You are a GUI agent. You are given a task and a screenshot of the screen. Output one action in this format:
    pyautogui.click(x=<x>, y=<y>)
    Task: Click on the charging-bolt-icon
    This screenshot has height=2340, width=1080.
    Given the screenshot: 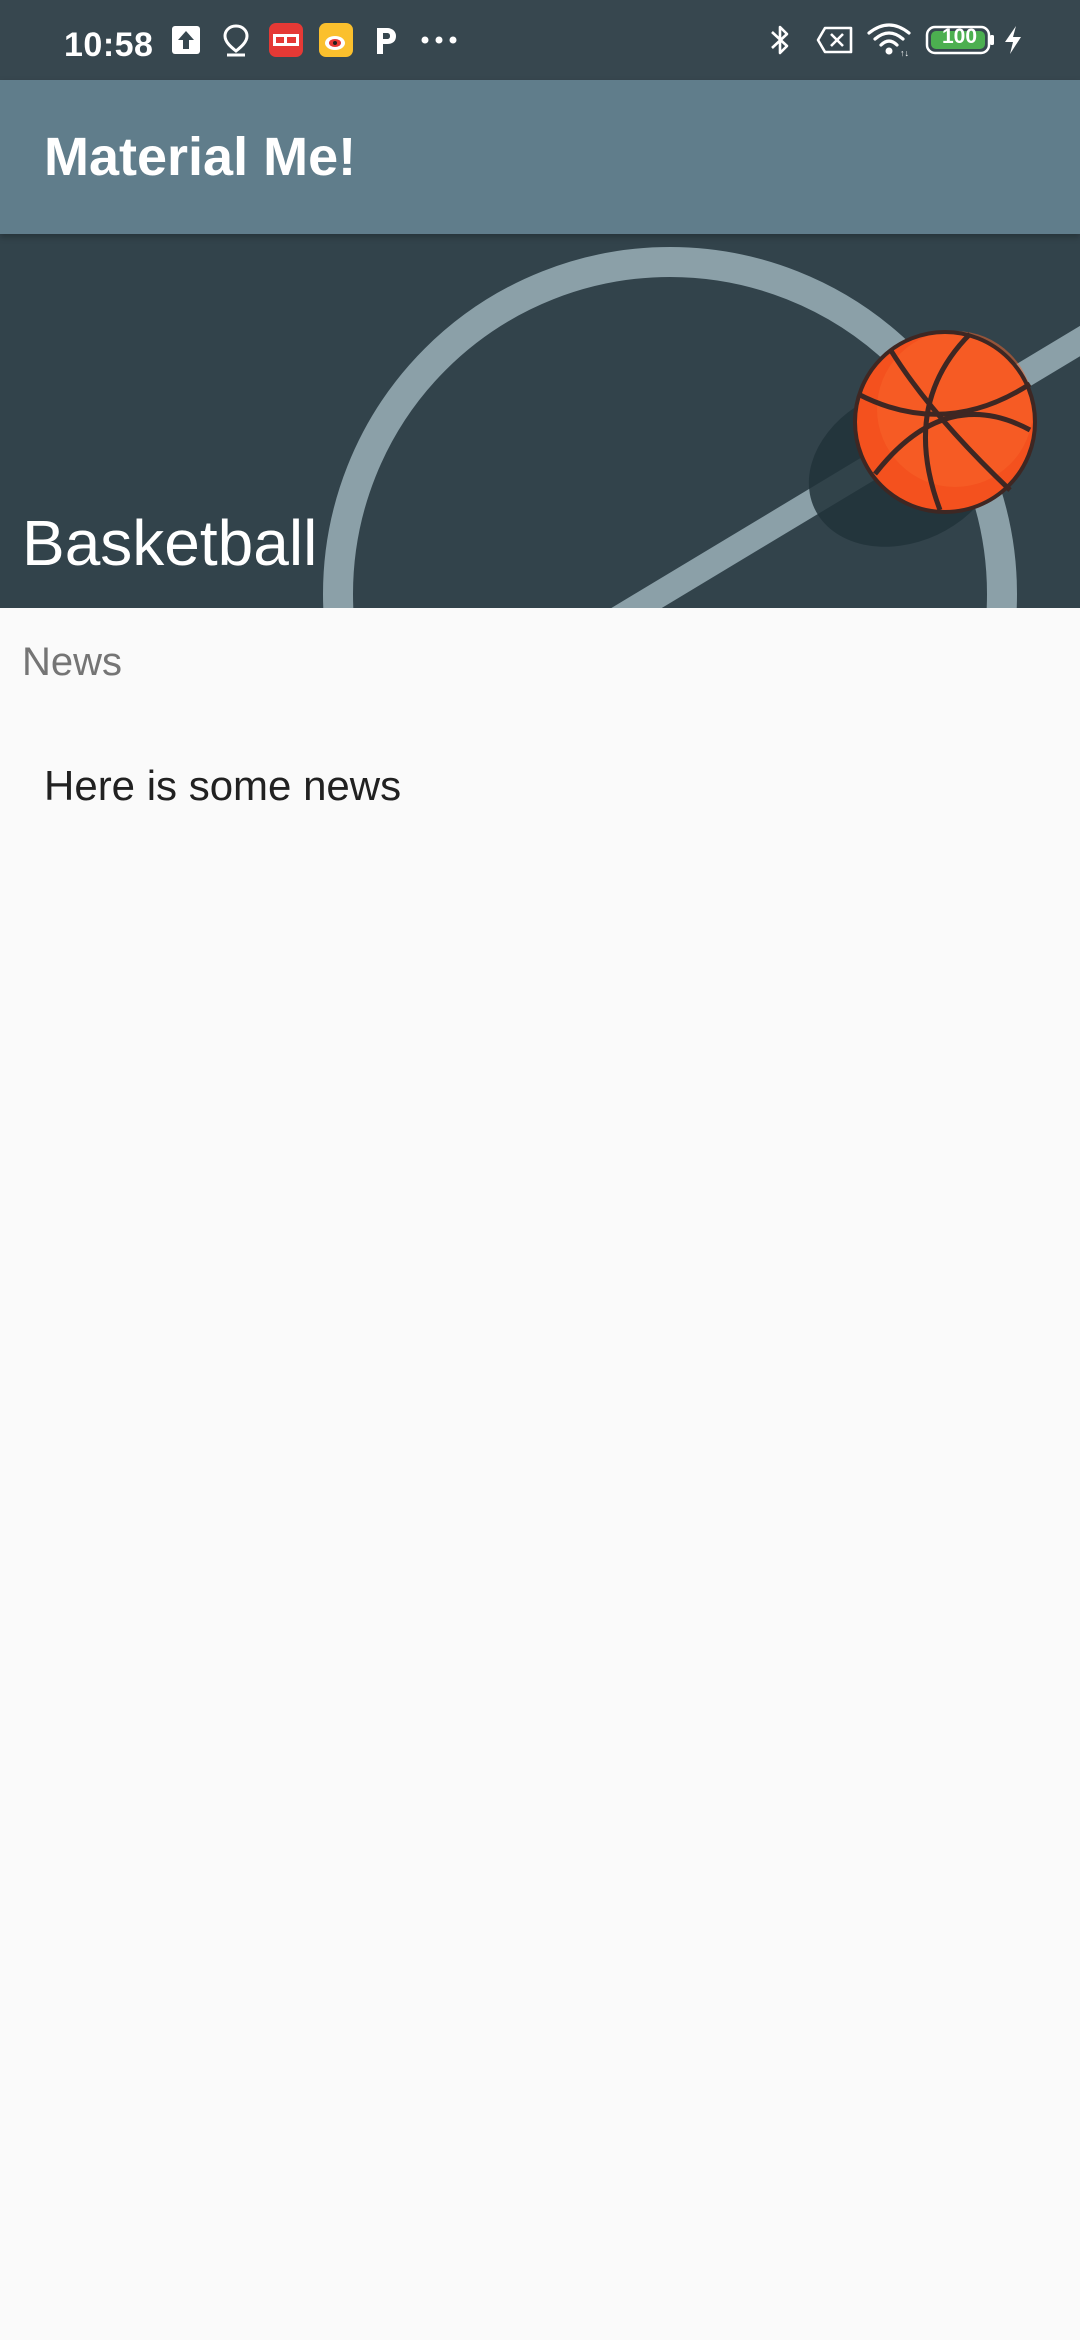 What is the action you would take?
    pyautogui.click(x=1013, y=40)
    